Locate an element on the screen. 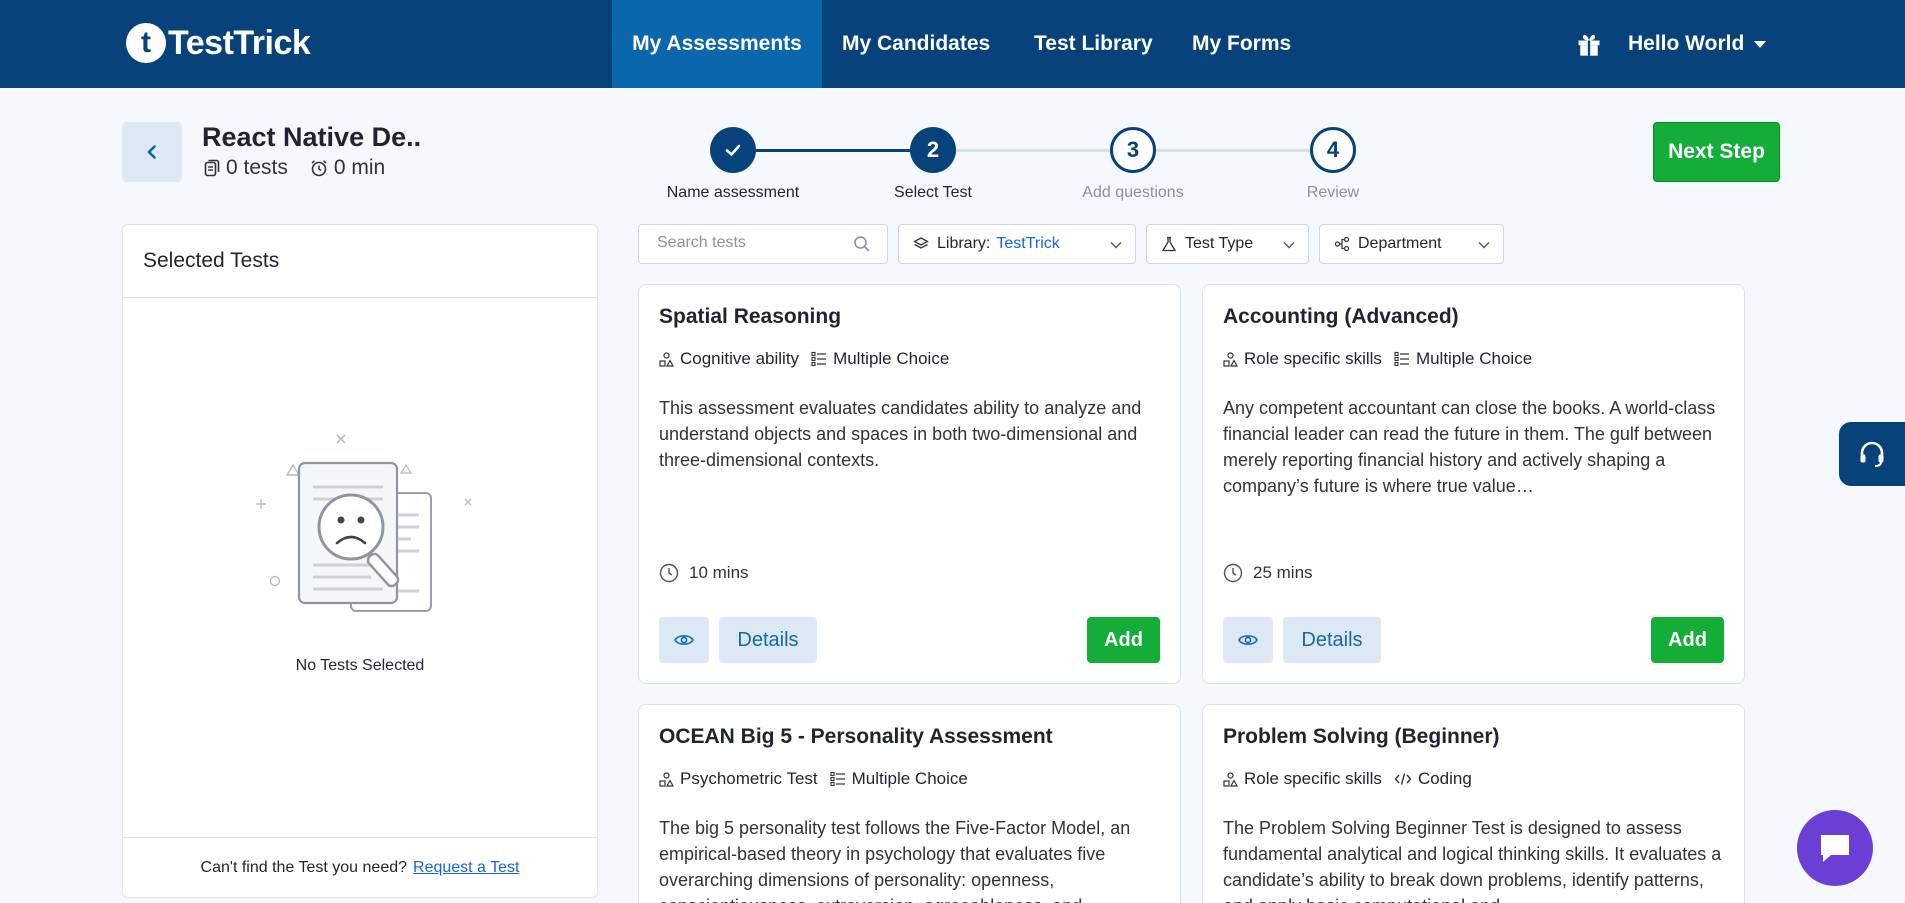 The width and height of the screenshot is (1905, 903). test-card-title: Spatial Reasoning is located at coordinates (750, 317).